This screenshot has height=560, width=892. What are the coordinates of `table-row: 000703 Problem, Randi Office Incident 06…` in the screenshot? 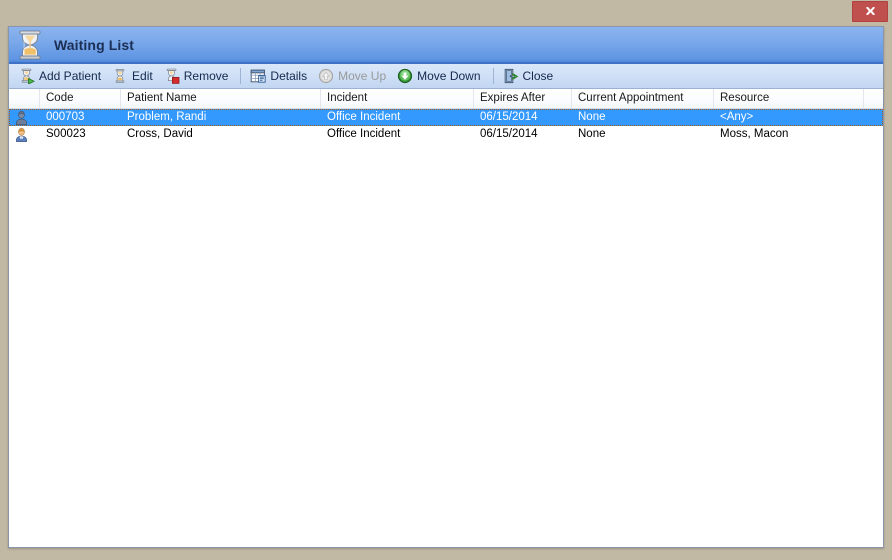 It's located at (446, 117).